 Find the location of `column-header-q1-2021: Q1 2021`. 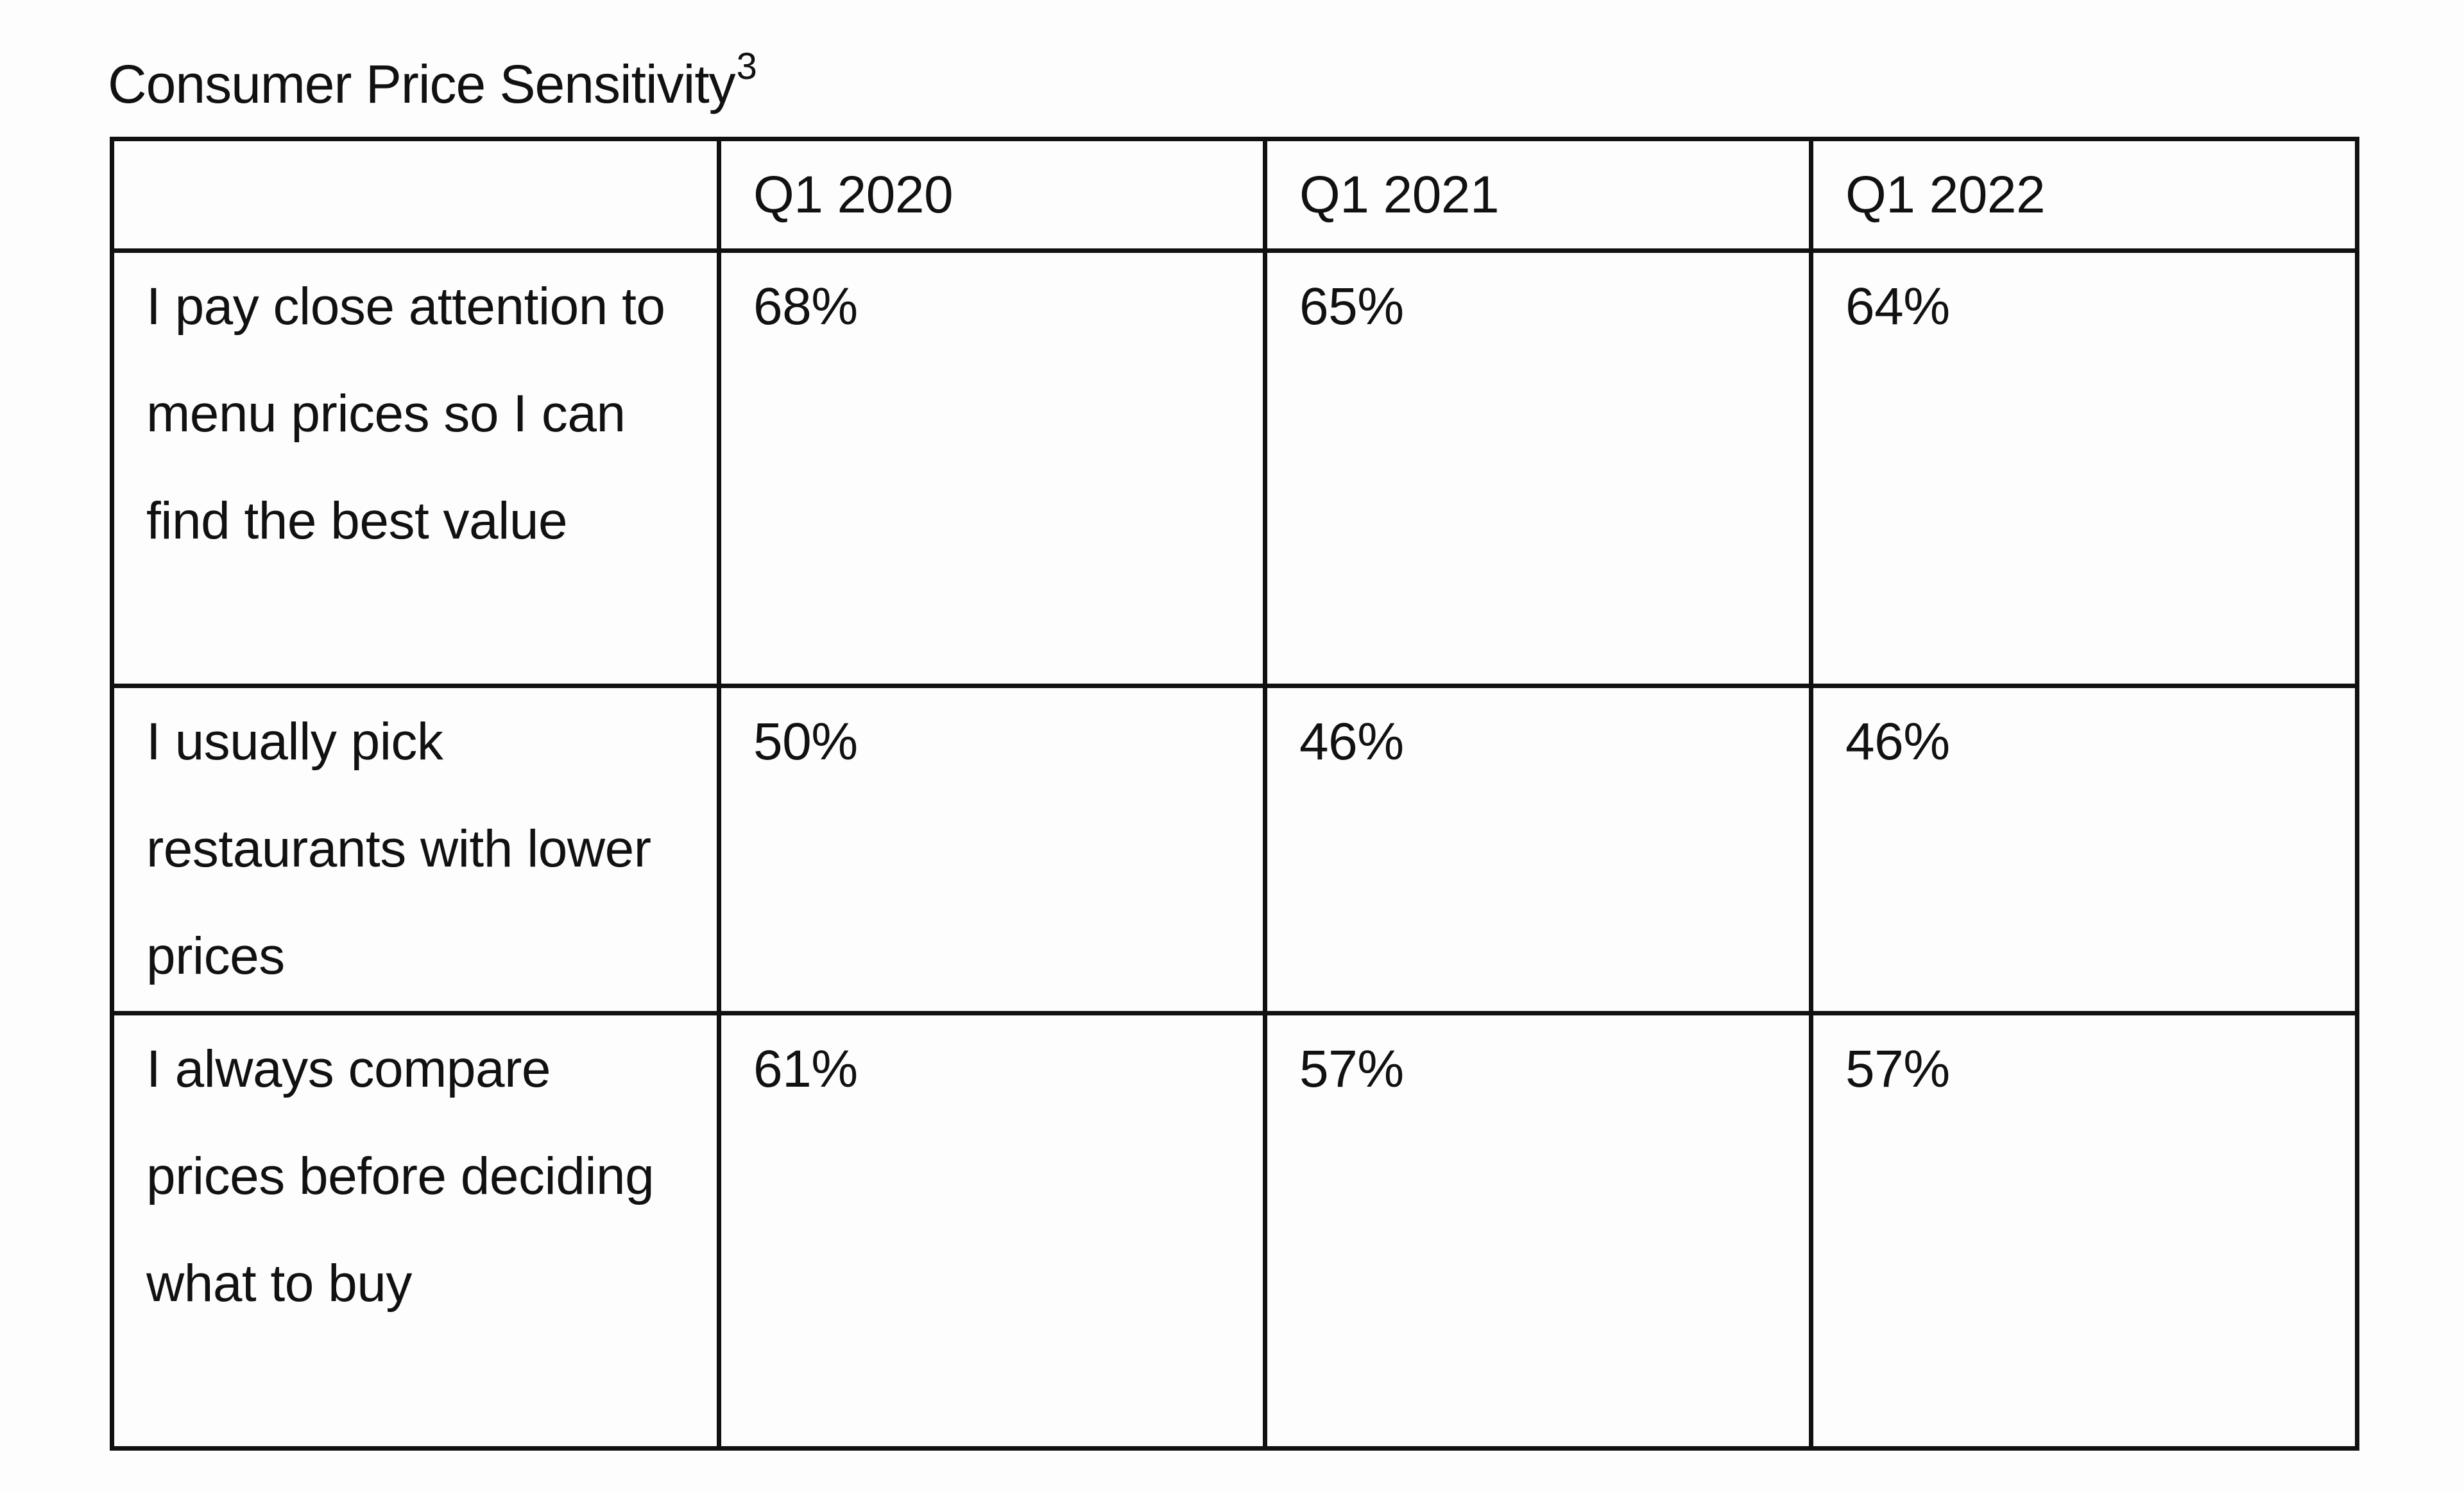

column-header-q1-2021: Q1 2021 is located at coordinates (1538, 195).